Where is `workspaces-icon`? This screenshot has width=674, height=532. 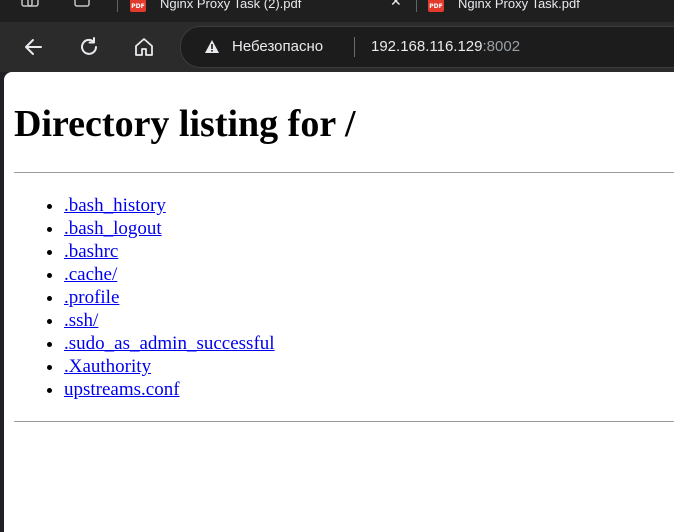
workspaces-icon is located at coordinates (30, 4).